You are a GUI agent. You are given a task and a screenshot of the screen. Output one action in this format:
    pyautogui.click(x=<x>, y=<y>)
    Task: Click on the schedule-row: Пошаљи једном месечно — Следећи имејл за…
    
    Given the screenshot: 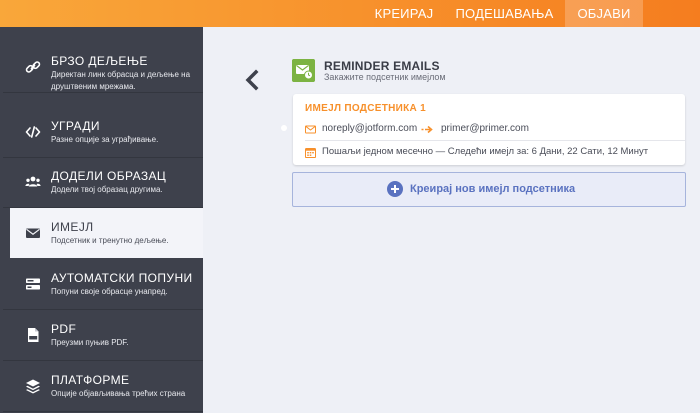 What is the action you would take?
    pyautogui.click(x=495, y=152)
    